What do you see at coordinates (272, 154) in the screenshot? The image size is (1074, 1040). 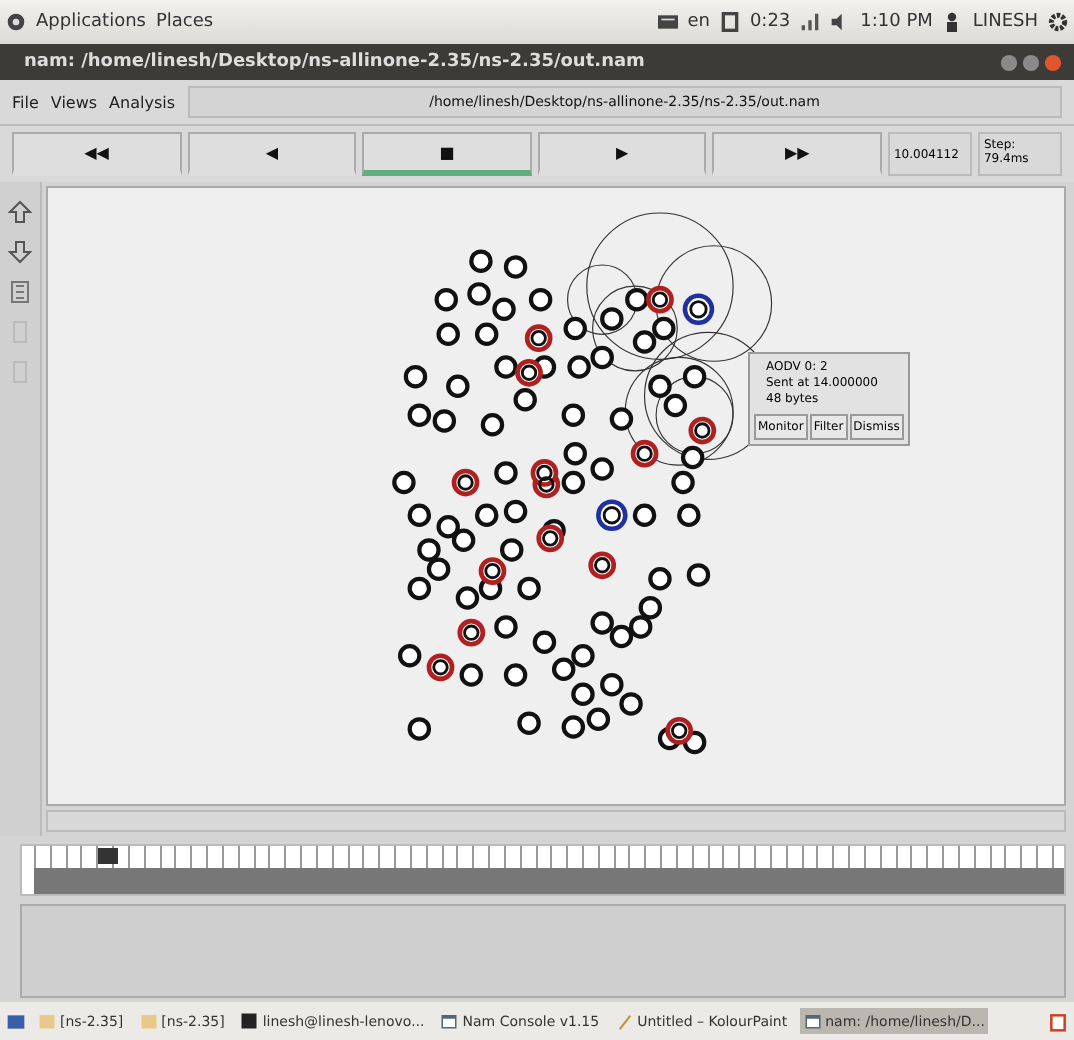 I see `playback-button: ◀` at bounding box center [272, 154].